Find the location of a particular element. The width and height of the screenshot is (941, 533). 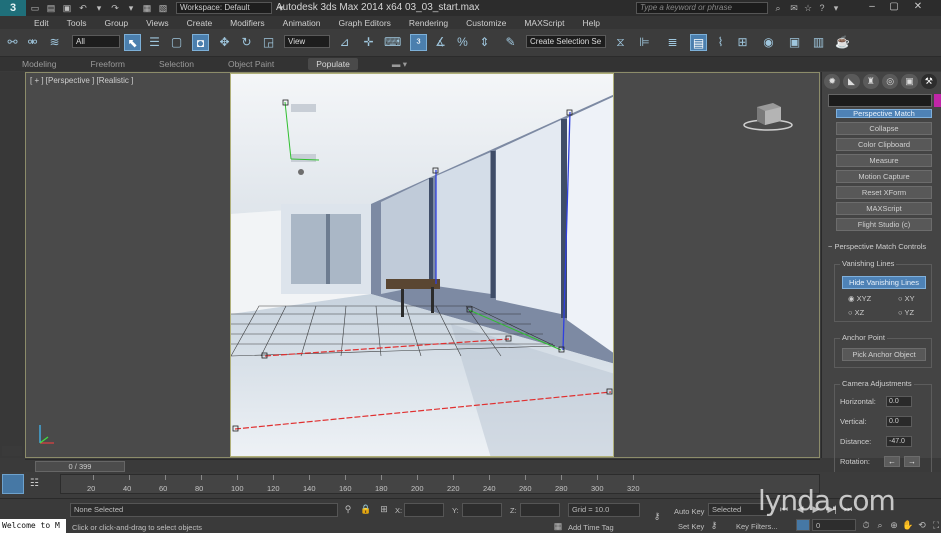

x-coordinate-field is located at coordinates (424, 510).